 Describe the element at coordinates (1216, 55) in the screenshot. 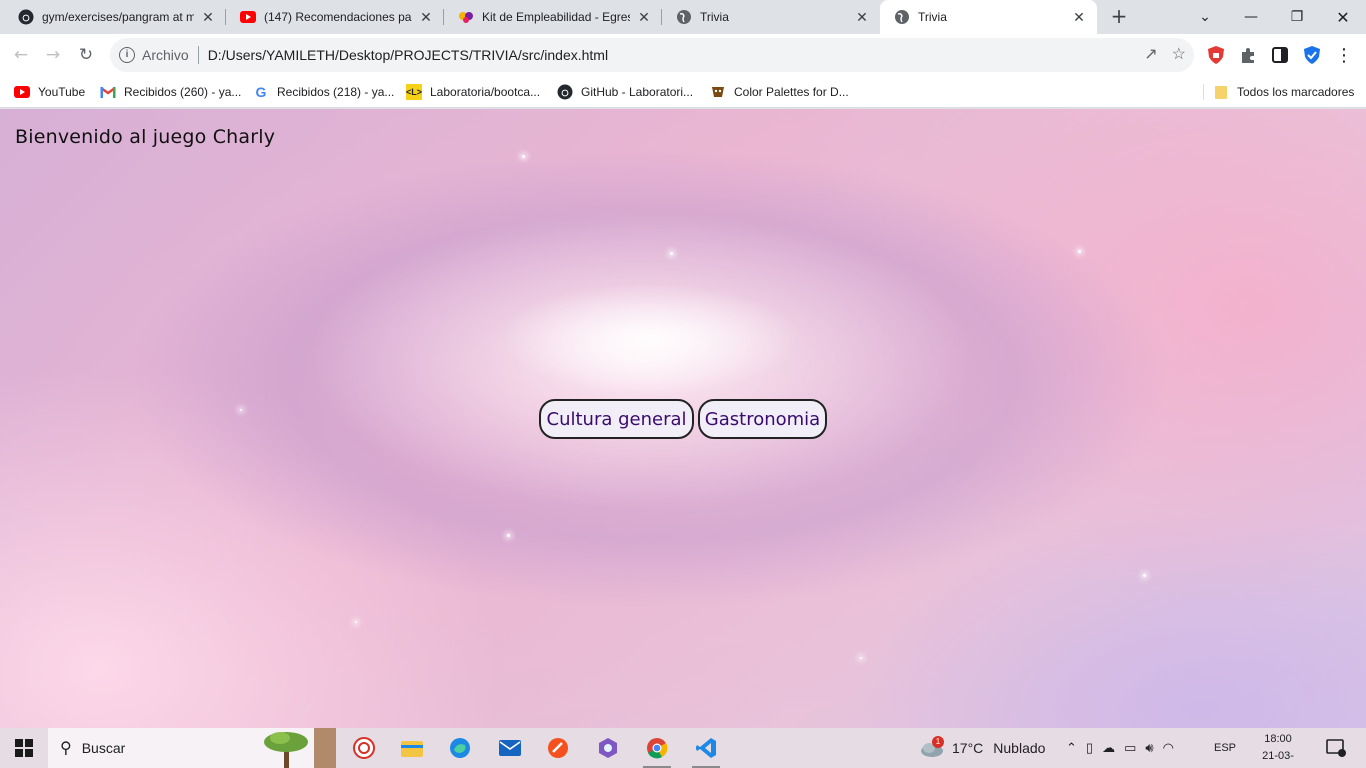

I see `extension-shield-icon` at that location.